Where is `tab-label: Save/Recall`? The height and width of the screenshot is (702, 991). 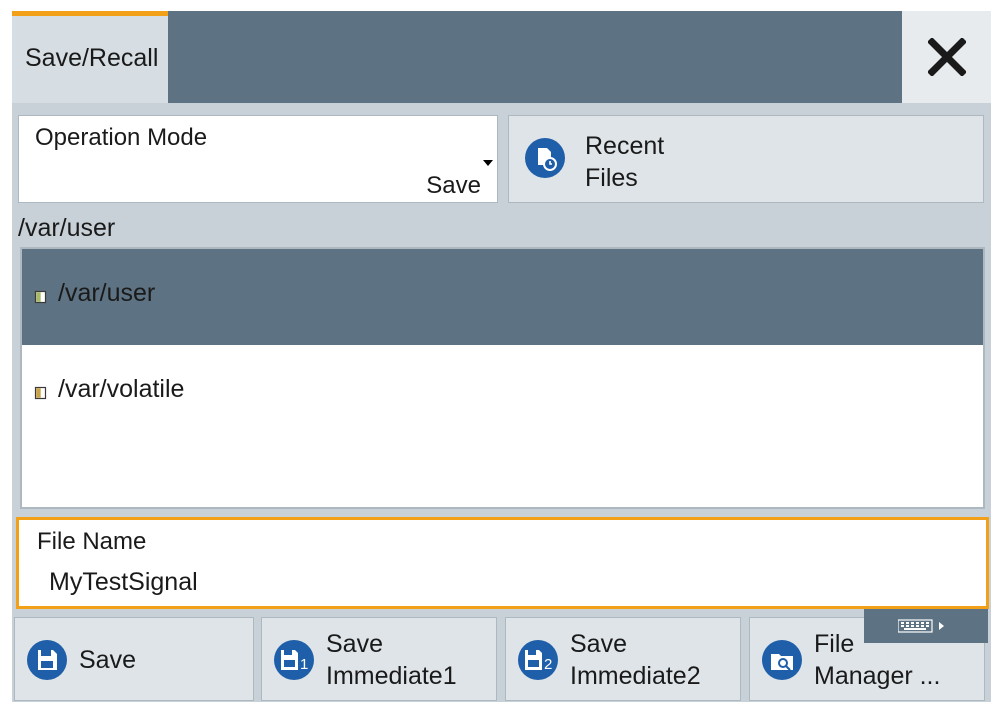
tab-label: Save/Recall is located at coordinates (92, 58).